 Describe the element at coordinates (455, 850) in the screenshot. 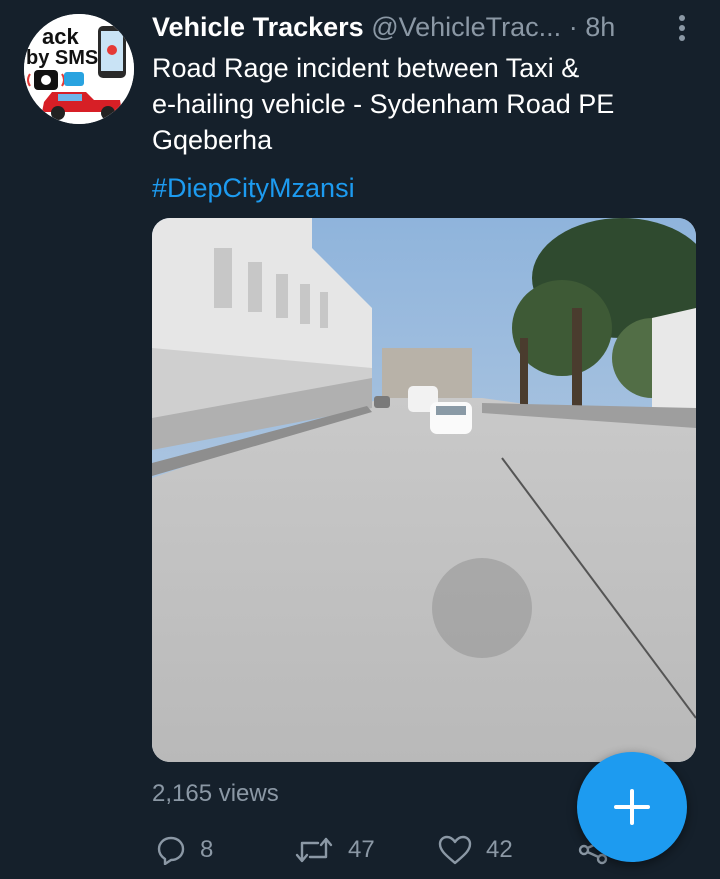

I see `heart-icon` at that location.